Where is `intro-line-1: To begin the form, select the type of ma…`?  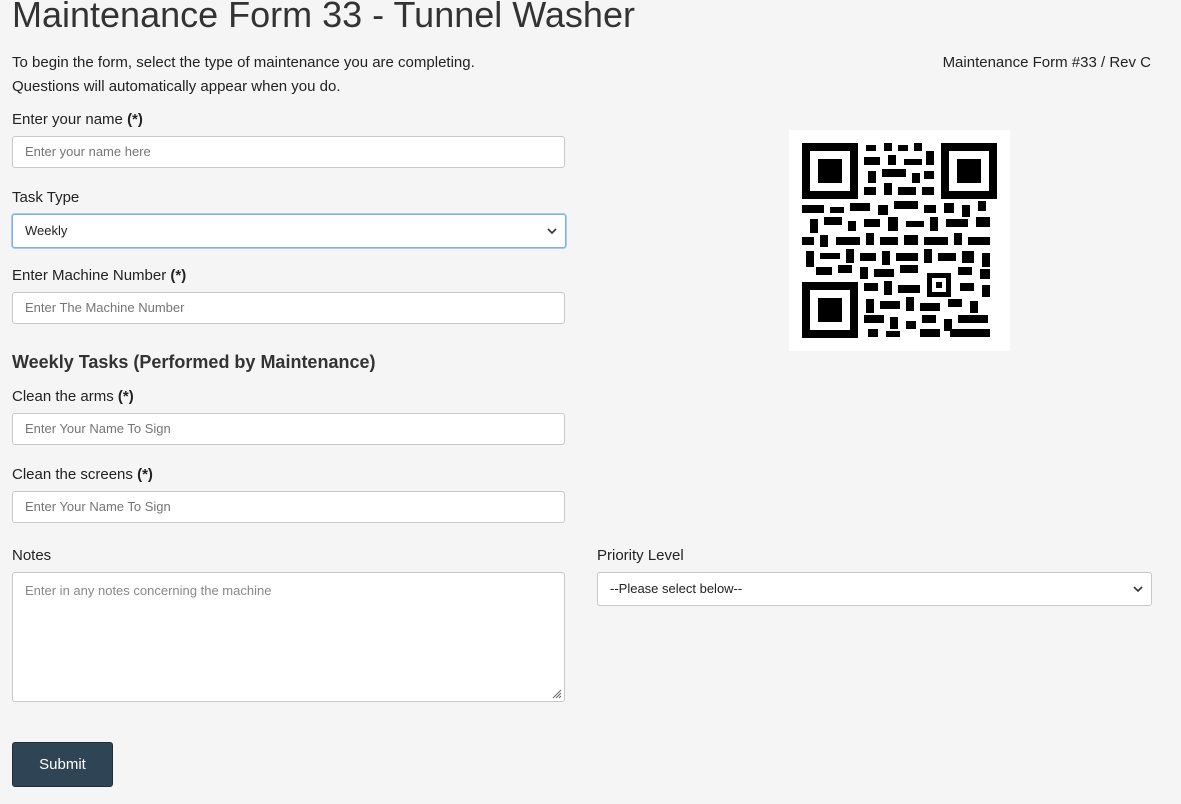 intro-line-1: To begin the form, select the type of ma… is located at coordinates (243, 62).